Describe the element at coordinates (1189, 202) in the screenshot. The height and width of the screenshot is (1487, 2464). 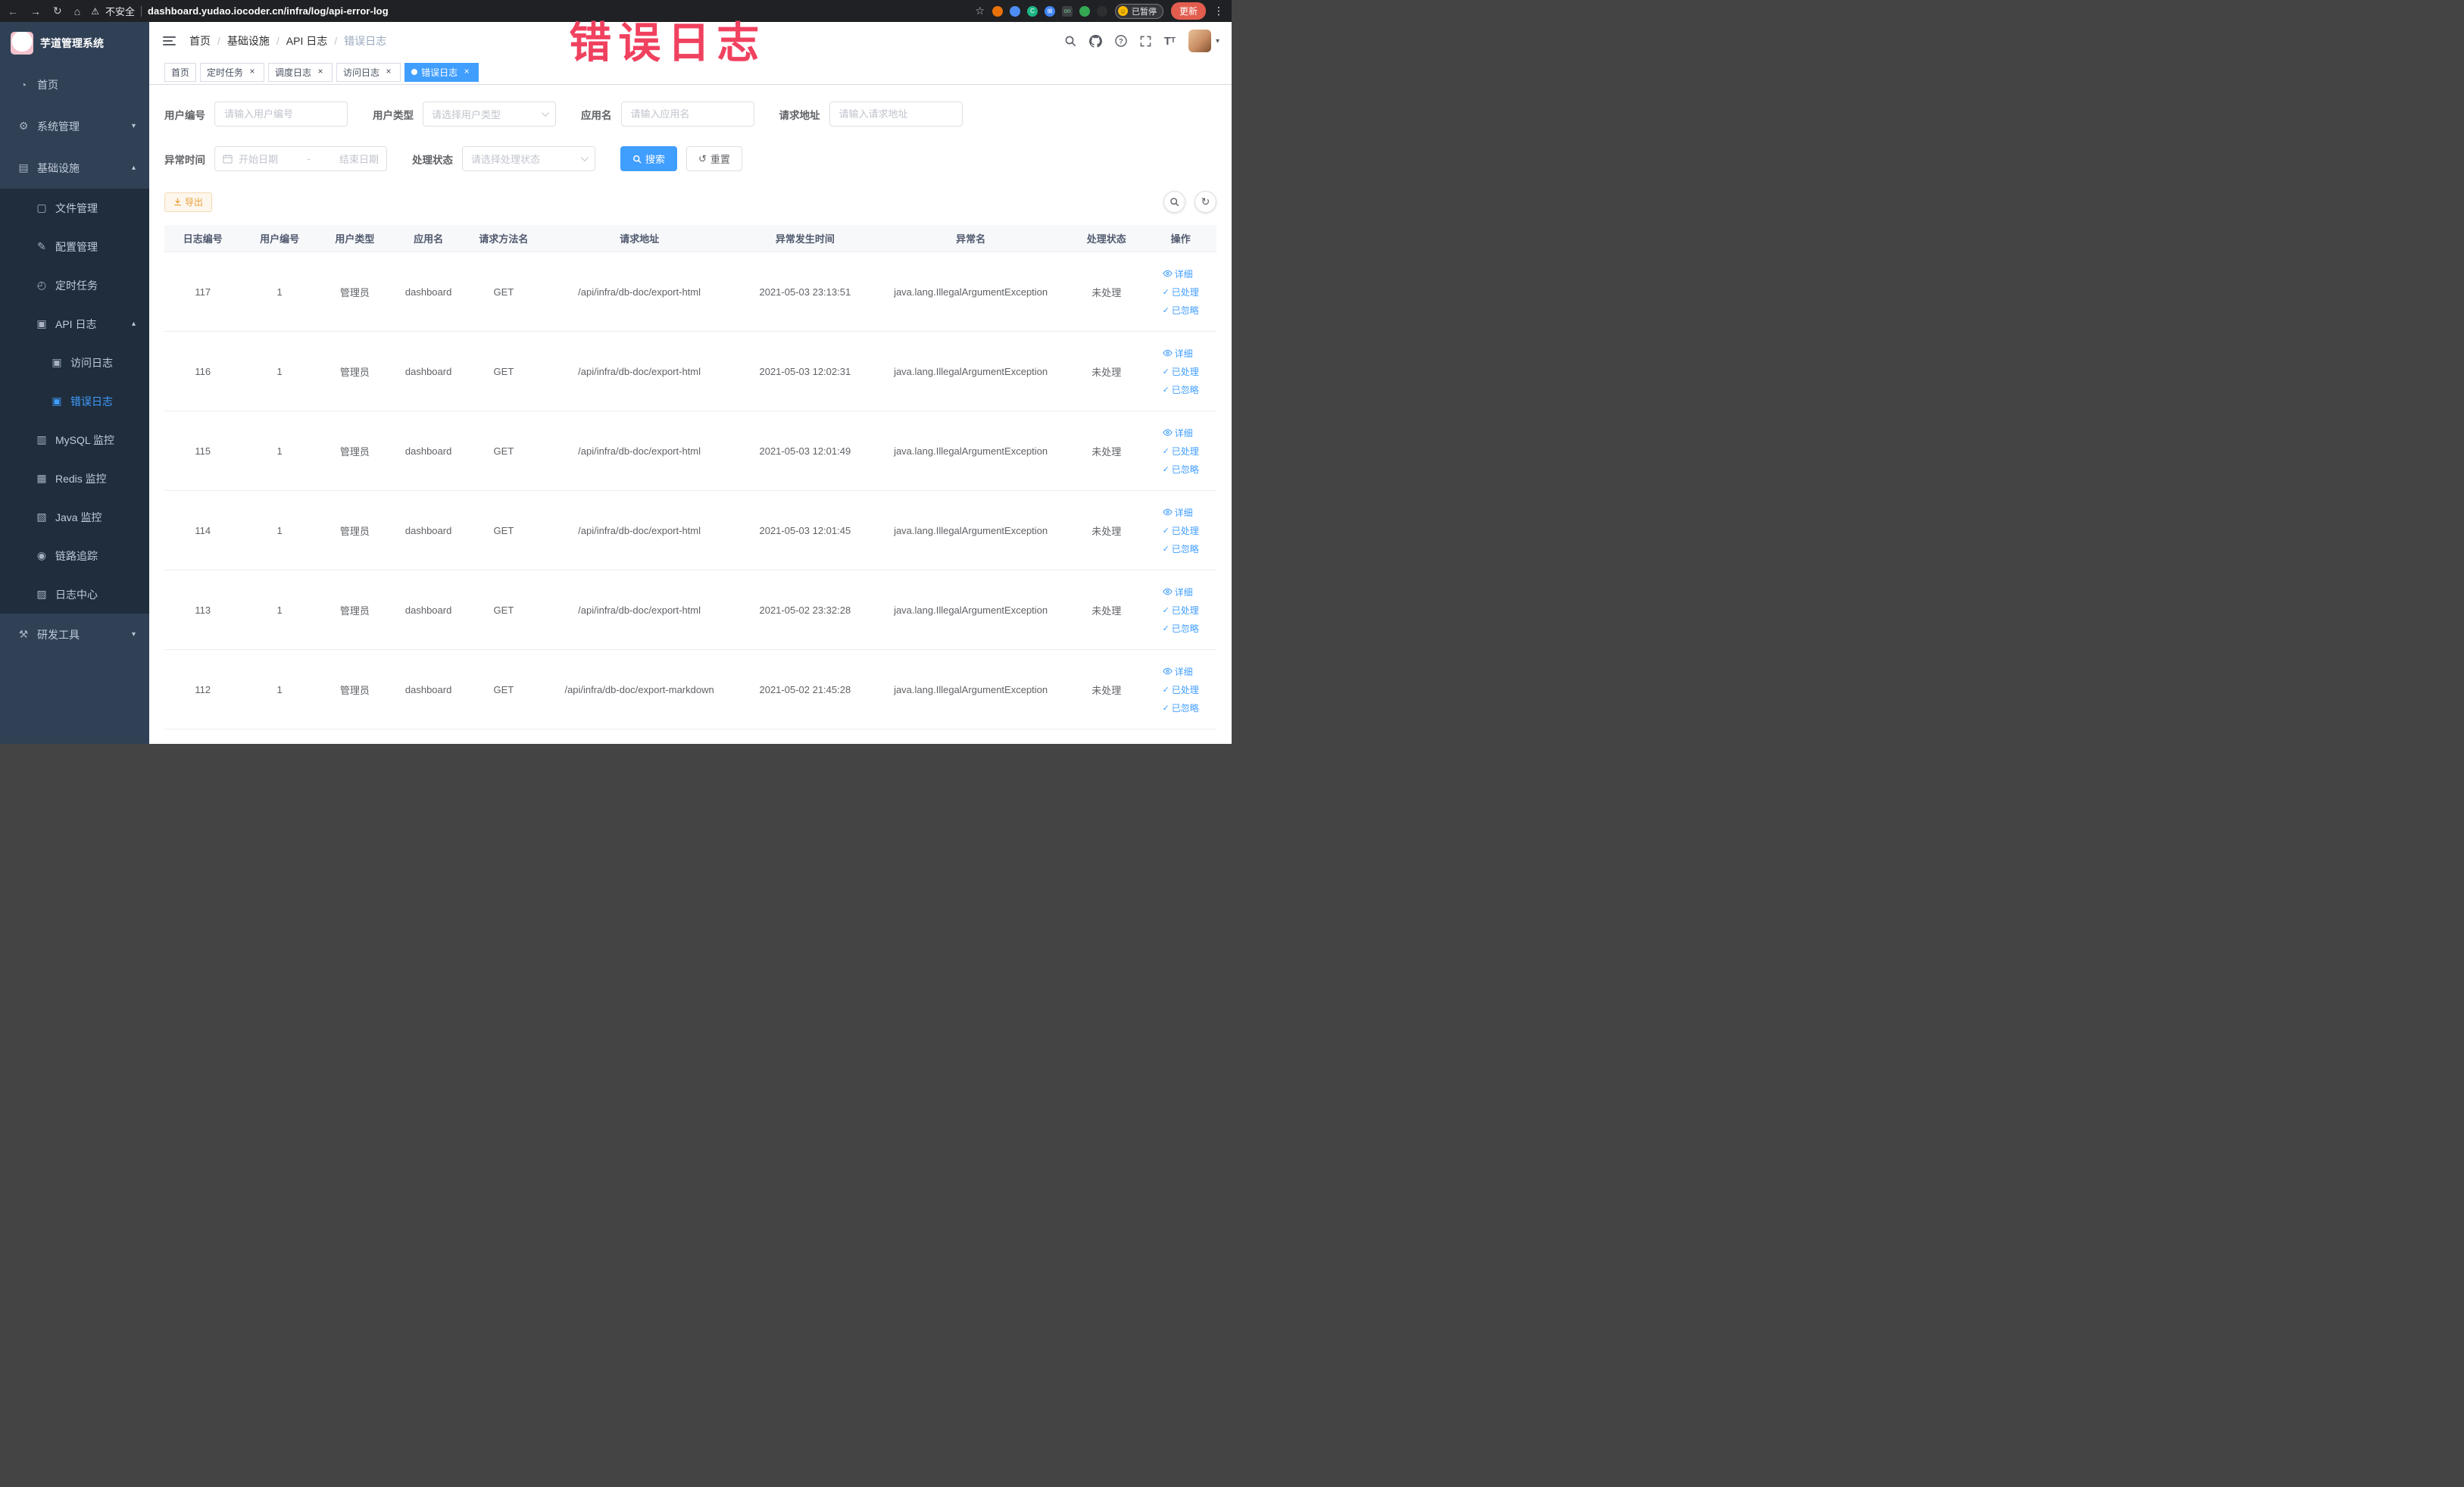
I see `table-tools: ↻` at that location.